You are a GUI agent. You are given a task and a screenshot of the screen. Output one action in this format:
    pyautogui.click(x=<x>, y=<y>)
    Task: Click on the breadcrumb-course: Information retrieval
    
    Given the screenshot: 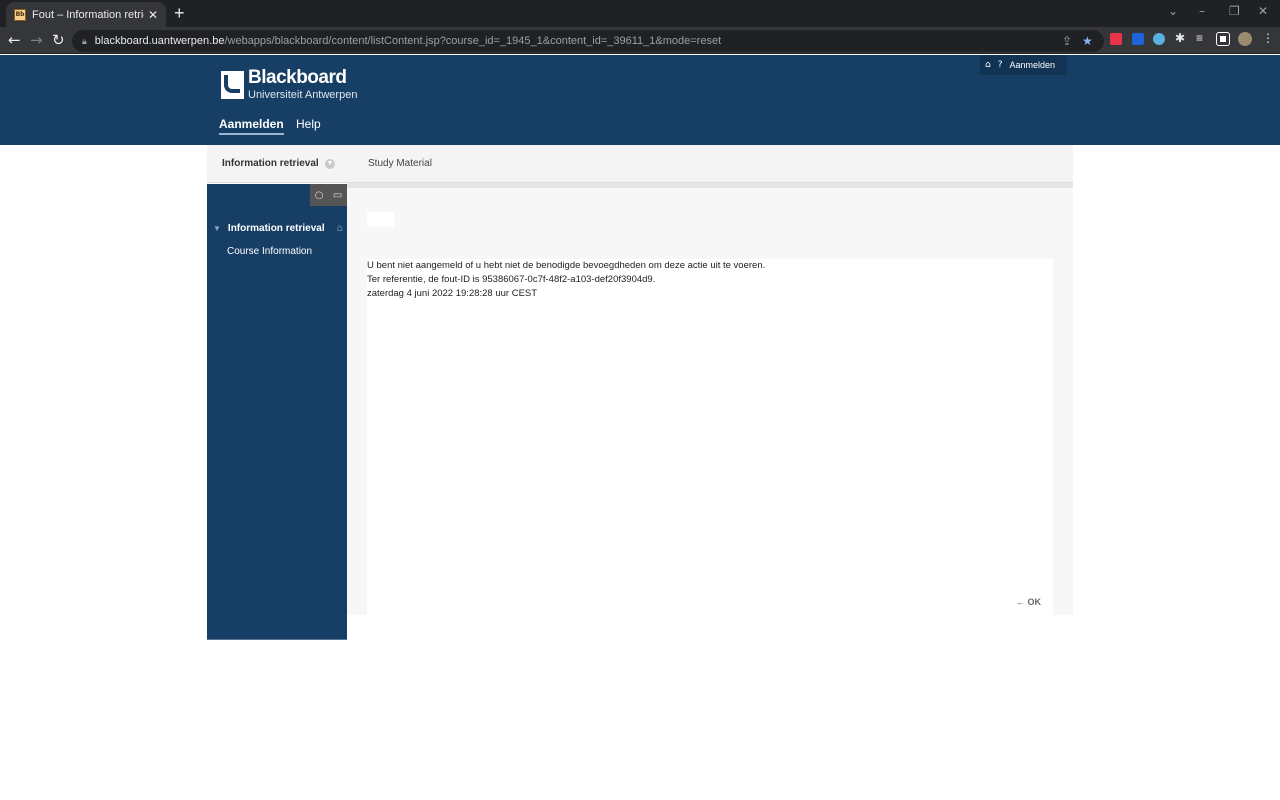 What is the action you would take?
    pyautogui.click(x=270, y=163)
    